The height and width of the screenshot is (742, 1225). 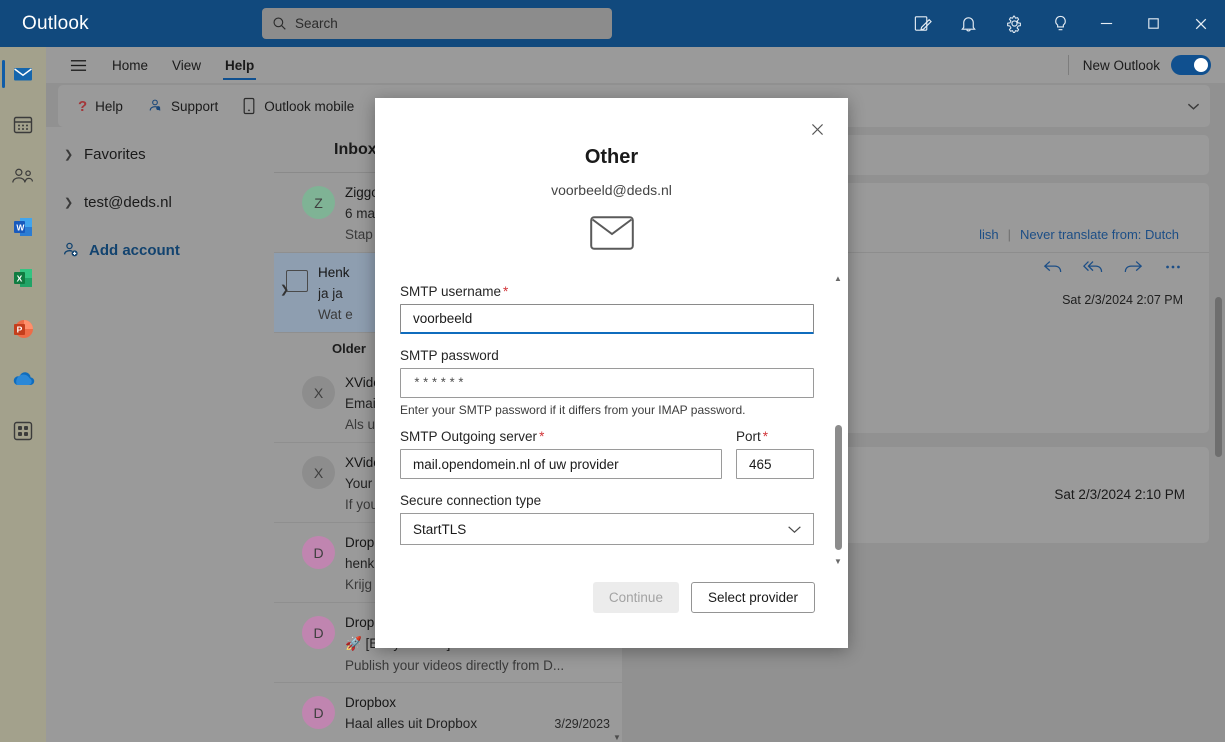 I want to click on dialog-footer: Continue Select provider, so click(x=703, y=597).